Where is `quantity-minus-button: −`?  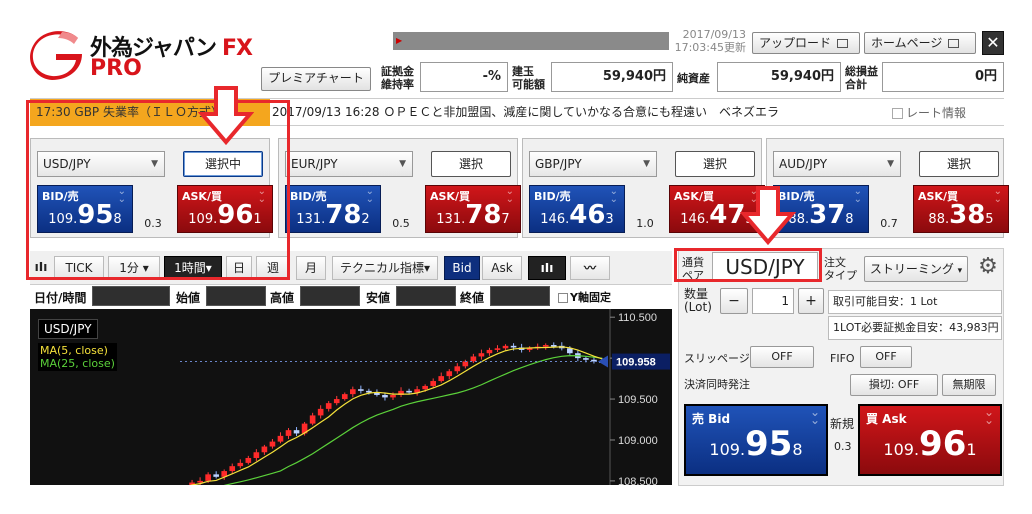 quantity-minus-button: − is located at coordinates (734, 301).